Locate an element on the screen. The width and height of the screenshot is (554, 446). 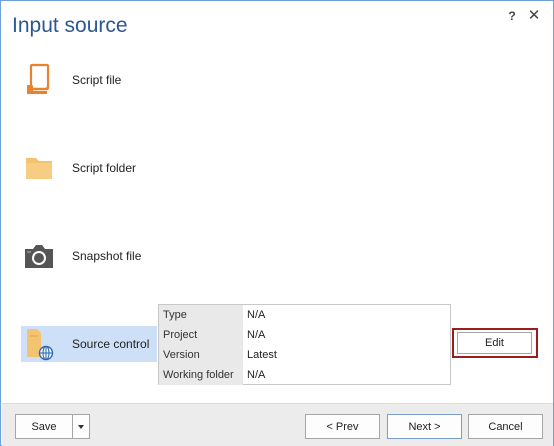
details-row-type: Type N/A is located at coordinates (304, 315).